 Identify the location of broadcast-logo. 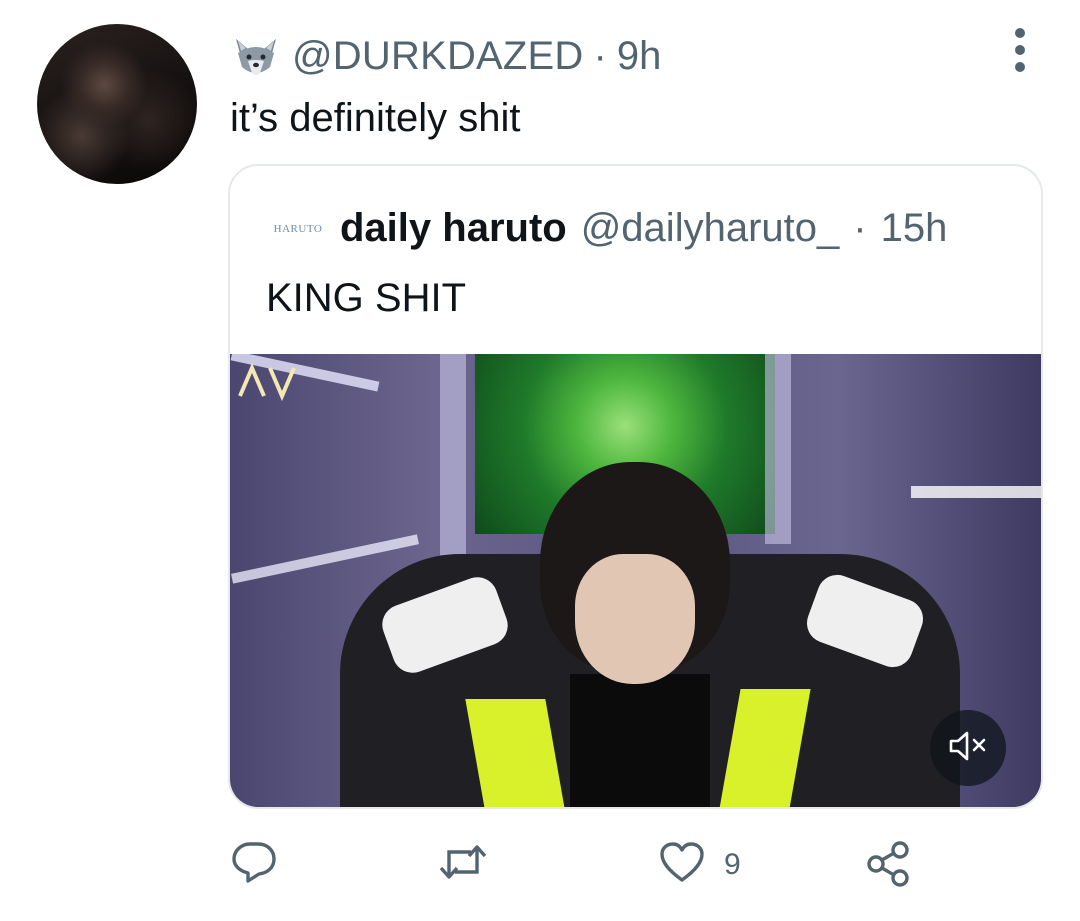
(266, 385).